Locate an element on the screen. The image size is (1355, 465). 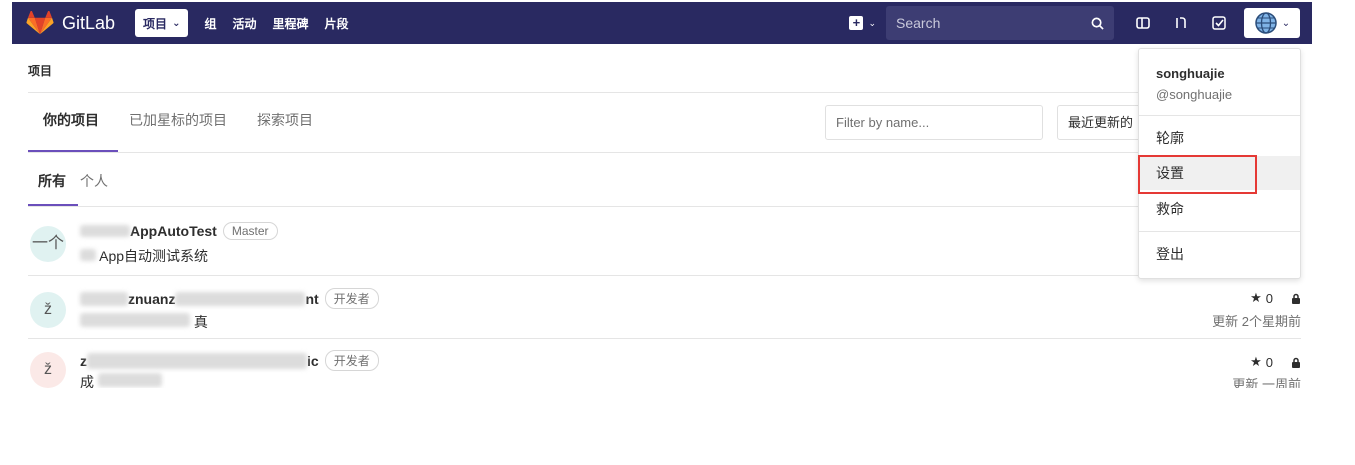
todo-check-icon is located at coordinates (1219, 23).